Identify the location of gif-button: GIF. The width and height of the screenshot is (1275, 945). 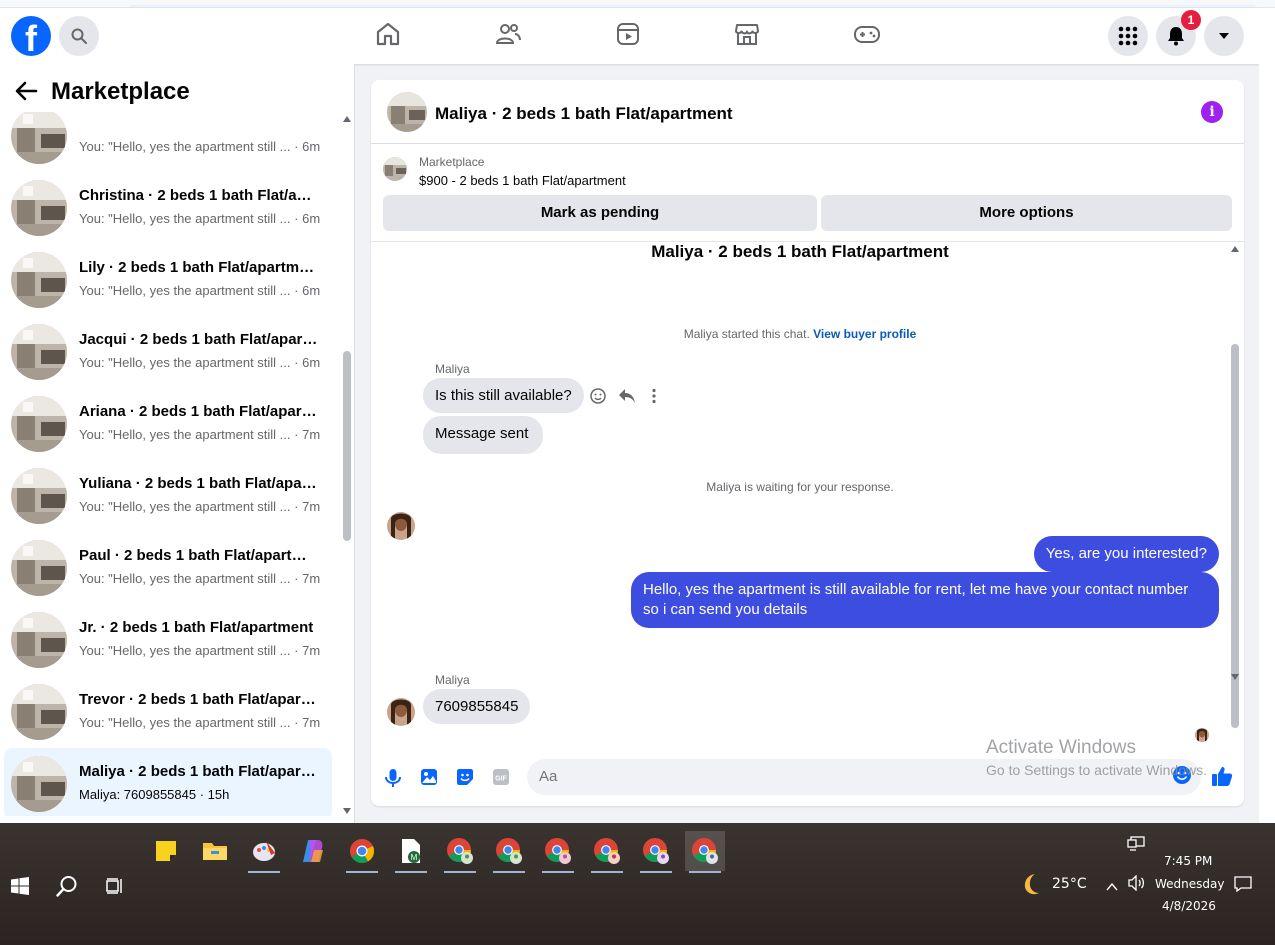
(502, 778).